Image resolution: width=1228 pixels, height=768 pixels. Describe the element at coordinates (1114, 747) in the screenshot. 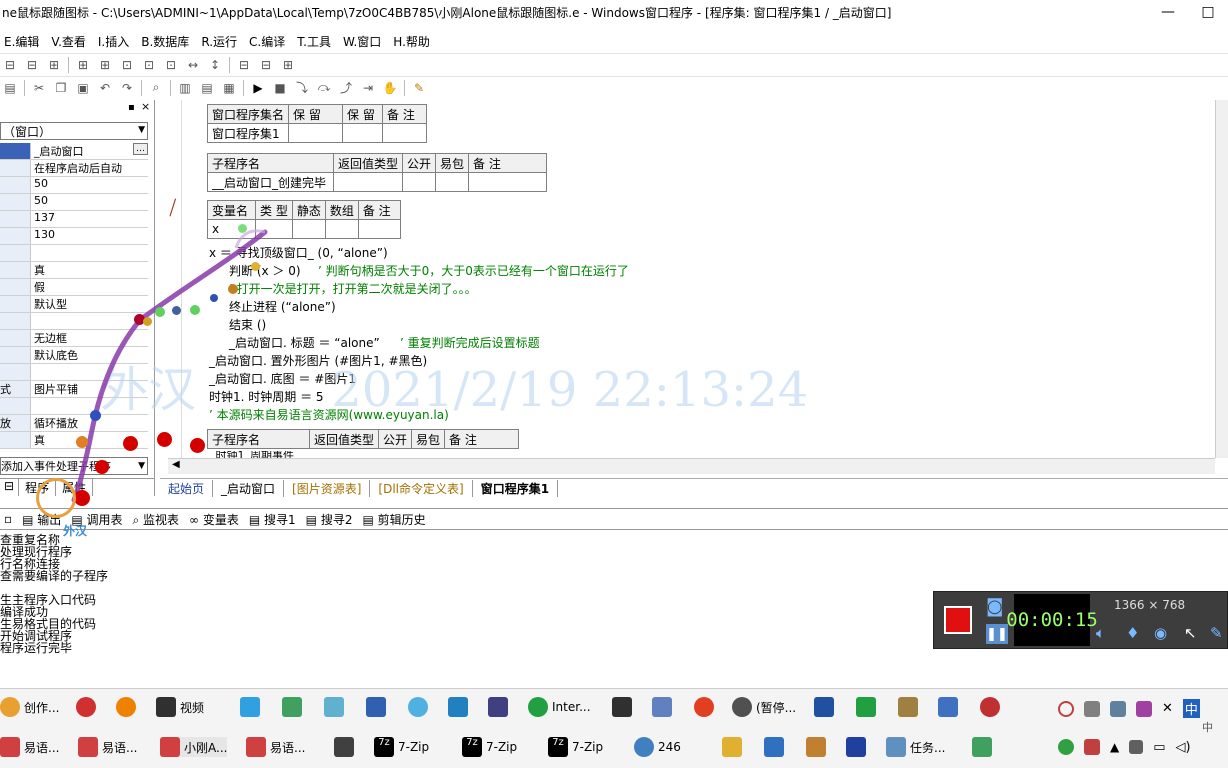

I see `chevron-up-icon: ▲` at that location.